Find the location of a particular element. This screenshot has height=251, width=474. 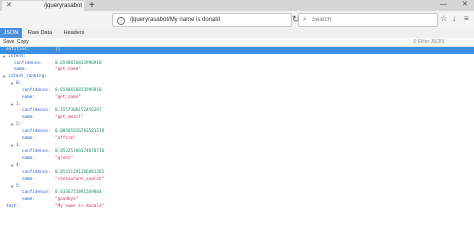

json-key: intent_ranking: is located at coordinates (27, 77).